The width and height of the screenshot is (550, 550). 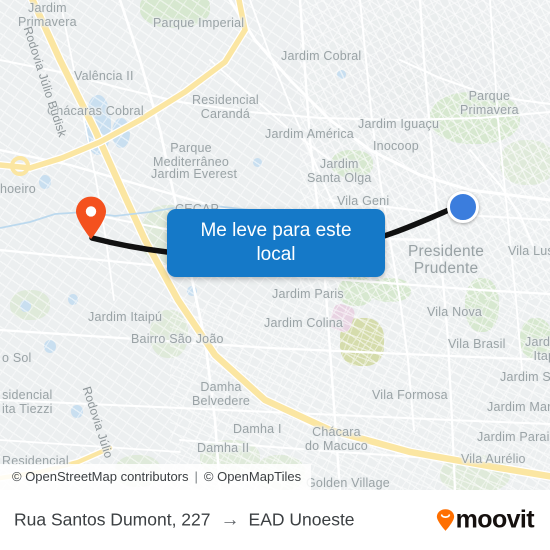 What do you see at coordinates (445, 520) in the screenshot?
I see `moovit-pin-icon` at bounding box center [445, 520].